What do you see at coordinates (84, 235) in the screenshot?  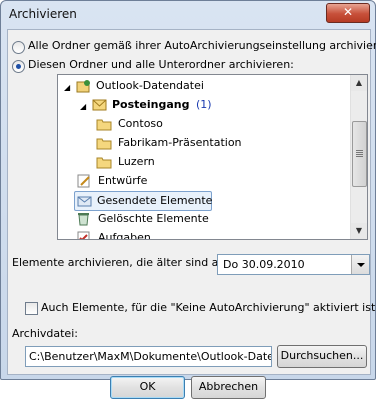 I see `tasks-icon` at bounding box center [84, 235].